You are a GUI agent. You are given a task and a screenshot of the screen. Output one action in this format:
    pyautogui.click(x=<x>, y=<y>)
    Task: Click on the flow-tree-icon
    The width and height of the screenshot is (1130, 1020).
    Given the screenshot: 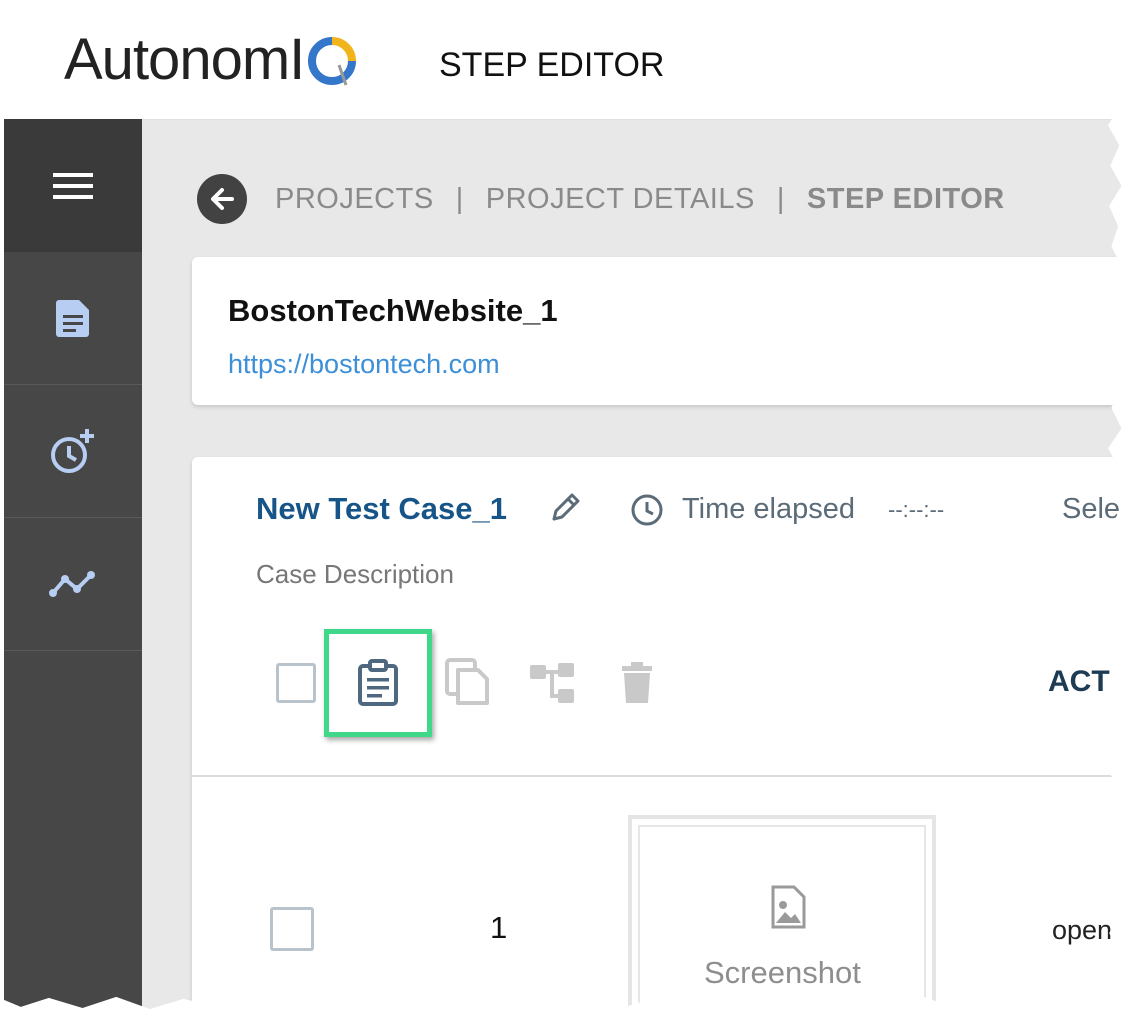 What is the action you would take?
    pyautogui.click(x=552, y=683)
    